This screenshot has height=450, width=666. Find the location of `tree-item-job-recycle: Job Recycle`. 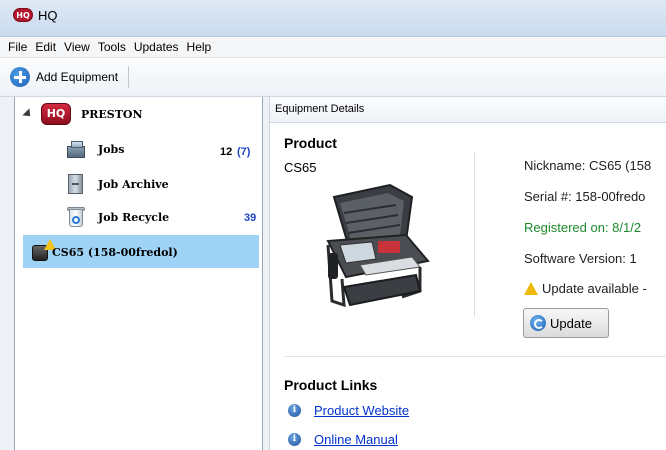

tree-item-job-recycle: Job Recycle is located at coordinates (117, 217).